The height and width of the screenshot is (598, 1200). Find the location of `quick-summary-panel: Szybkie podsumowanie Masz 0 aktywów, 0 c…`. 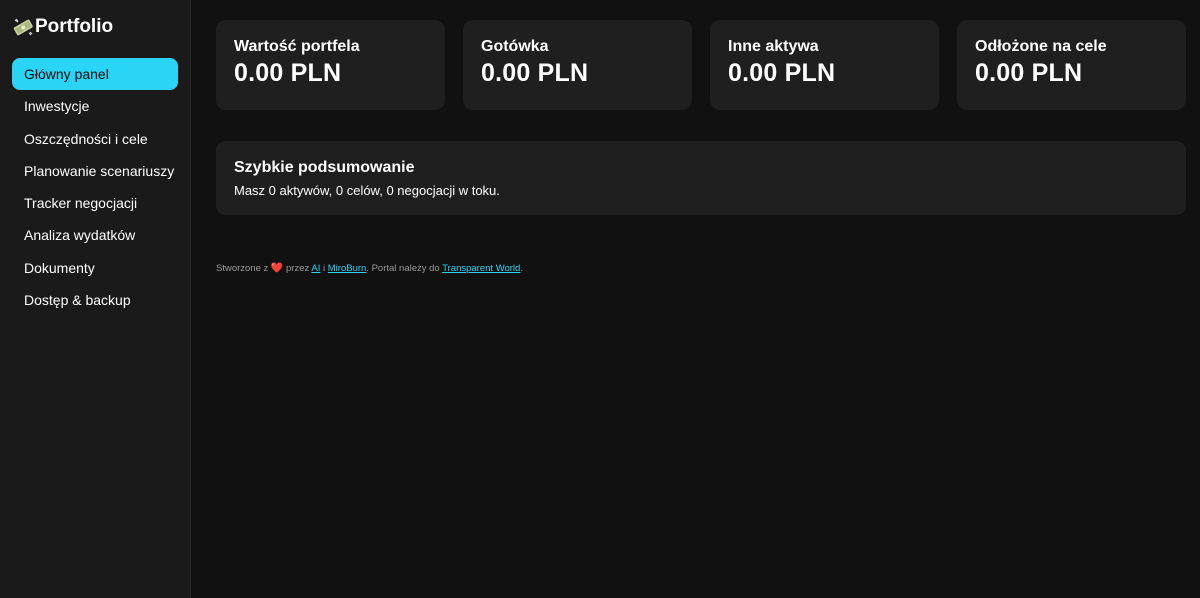

quick-summary-panel: Szybkie podsumowanie Masz 0 aktywów, 0 c… is located at coordinates (701, 178).